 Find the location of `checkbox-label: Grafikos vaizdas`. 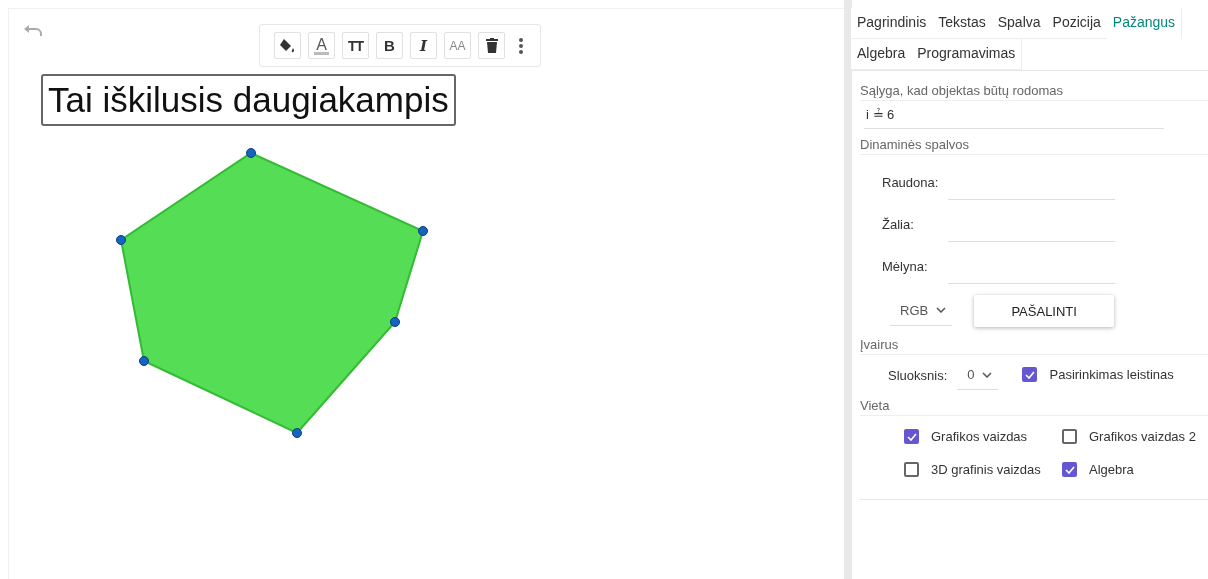

checkbox-label: Grafikos vaizdas is located at coordinates (979, 436).